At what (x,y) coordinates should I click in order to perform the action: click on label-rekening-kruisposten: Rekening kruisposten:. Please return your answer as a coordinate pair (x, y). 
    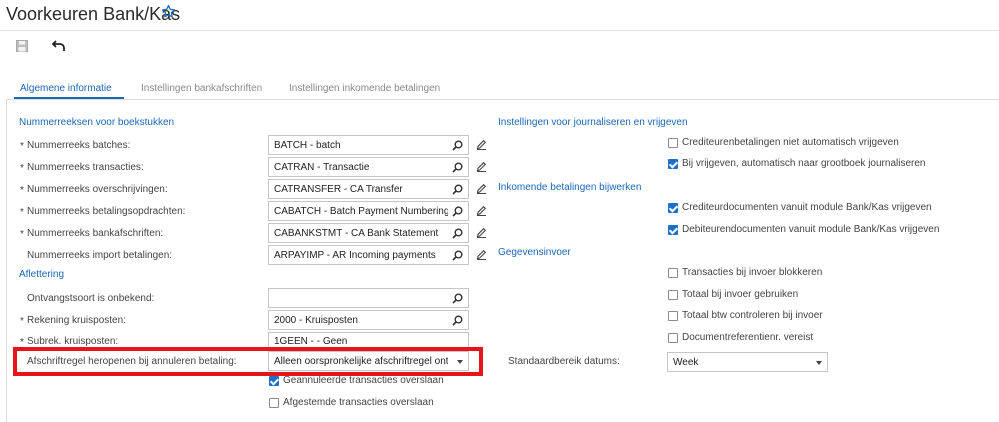
    Looking at the image, I should click on (76, 320).